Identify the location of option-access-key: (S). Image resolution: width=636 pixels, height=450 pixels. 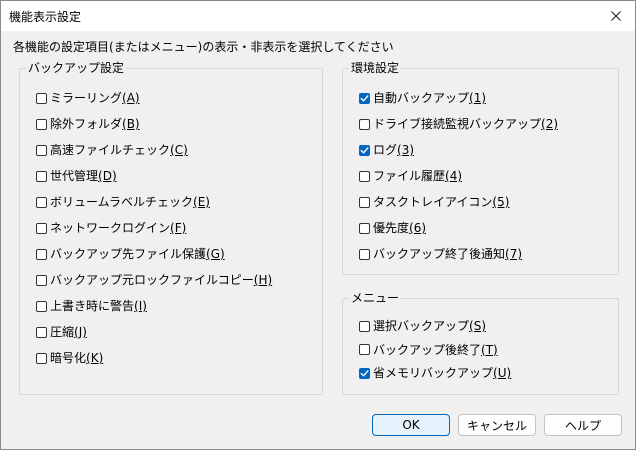
(477, 326).